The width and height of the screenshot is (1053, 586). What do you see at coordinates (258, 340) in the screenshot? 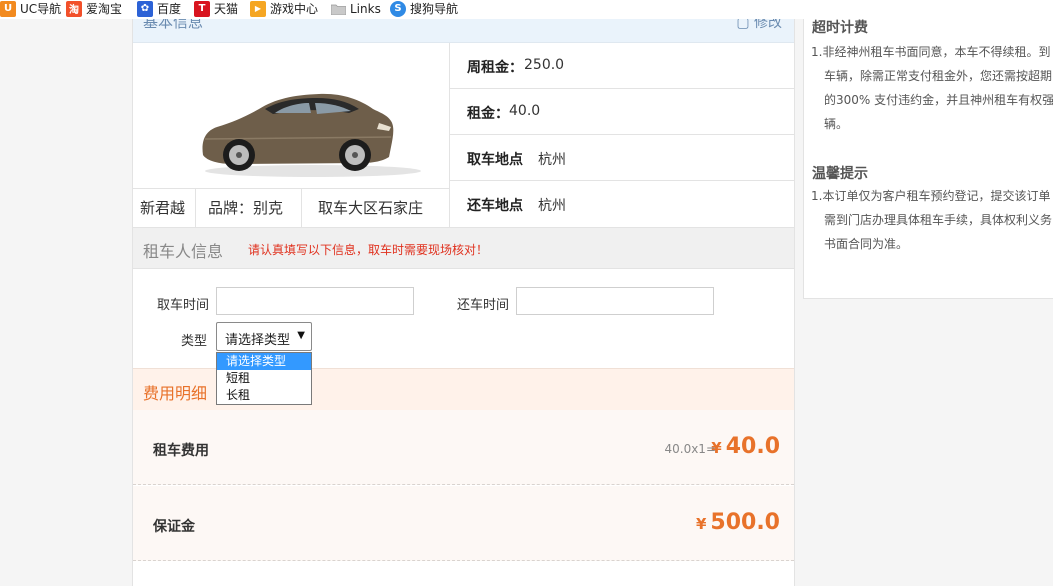
I see `type-select-value: 请选择类型` at bounding box center [258, 340].